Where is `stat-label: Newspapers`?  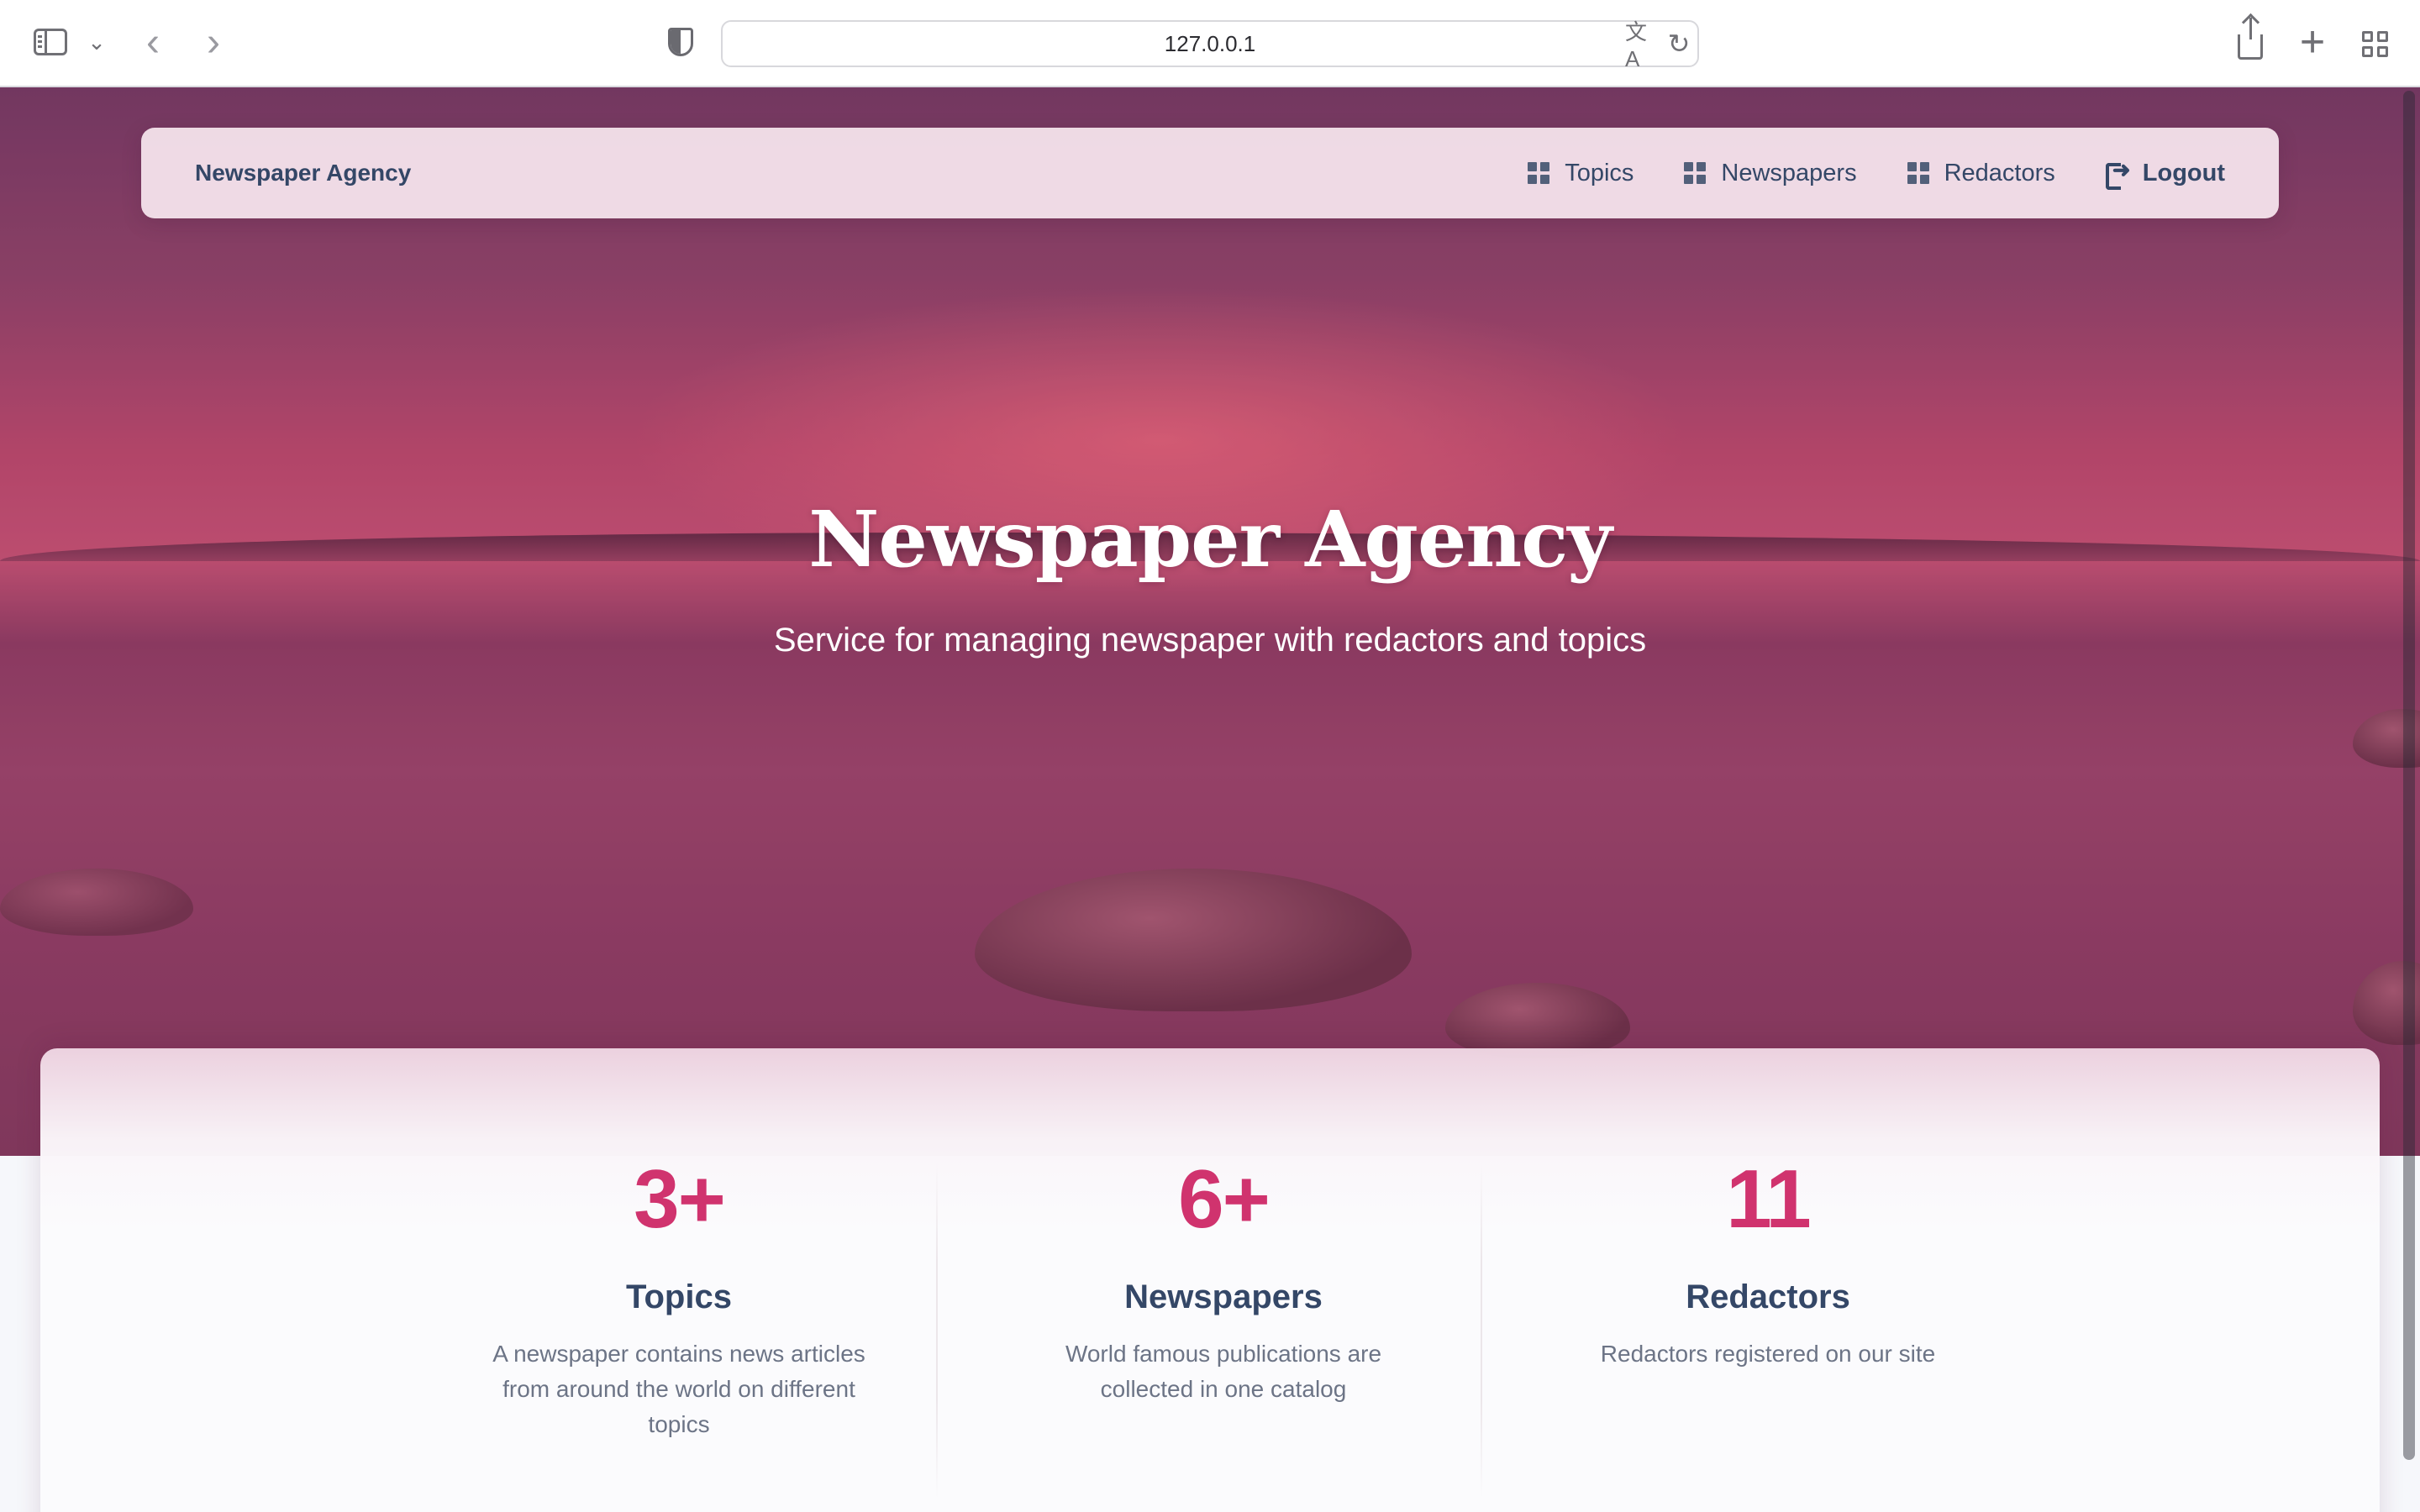
stat-label: Newspapers is located at coordinates (1224, 1296).